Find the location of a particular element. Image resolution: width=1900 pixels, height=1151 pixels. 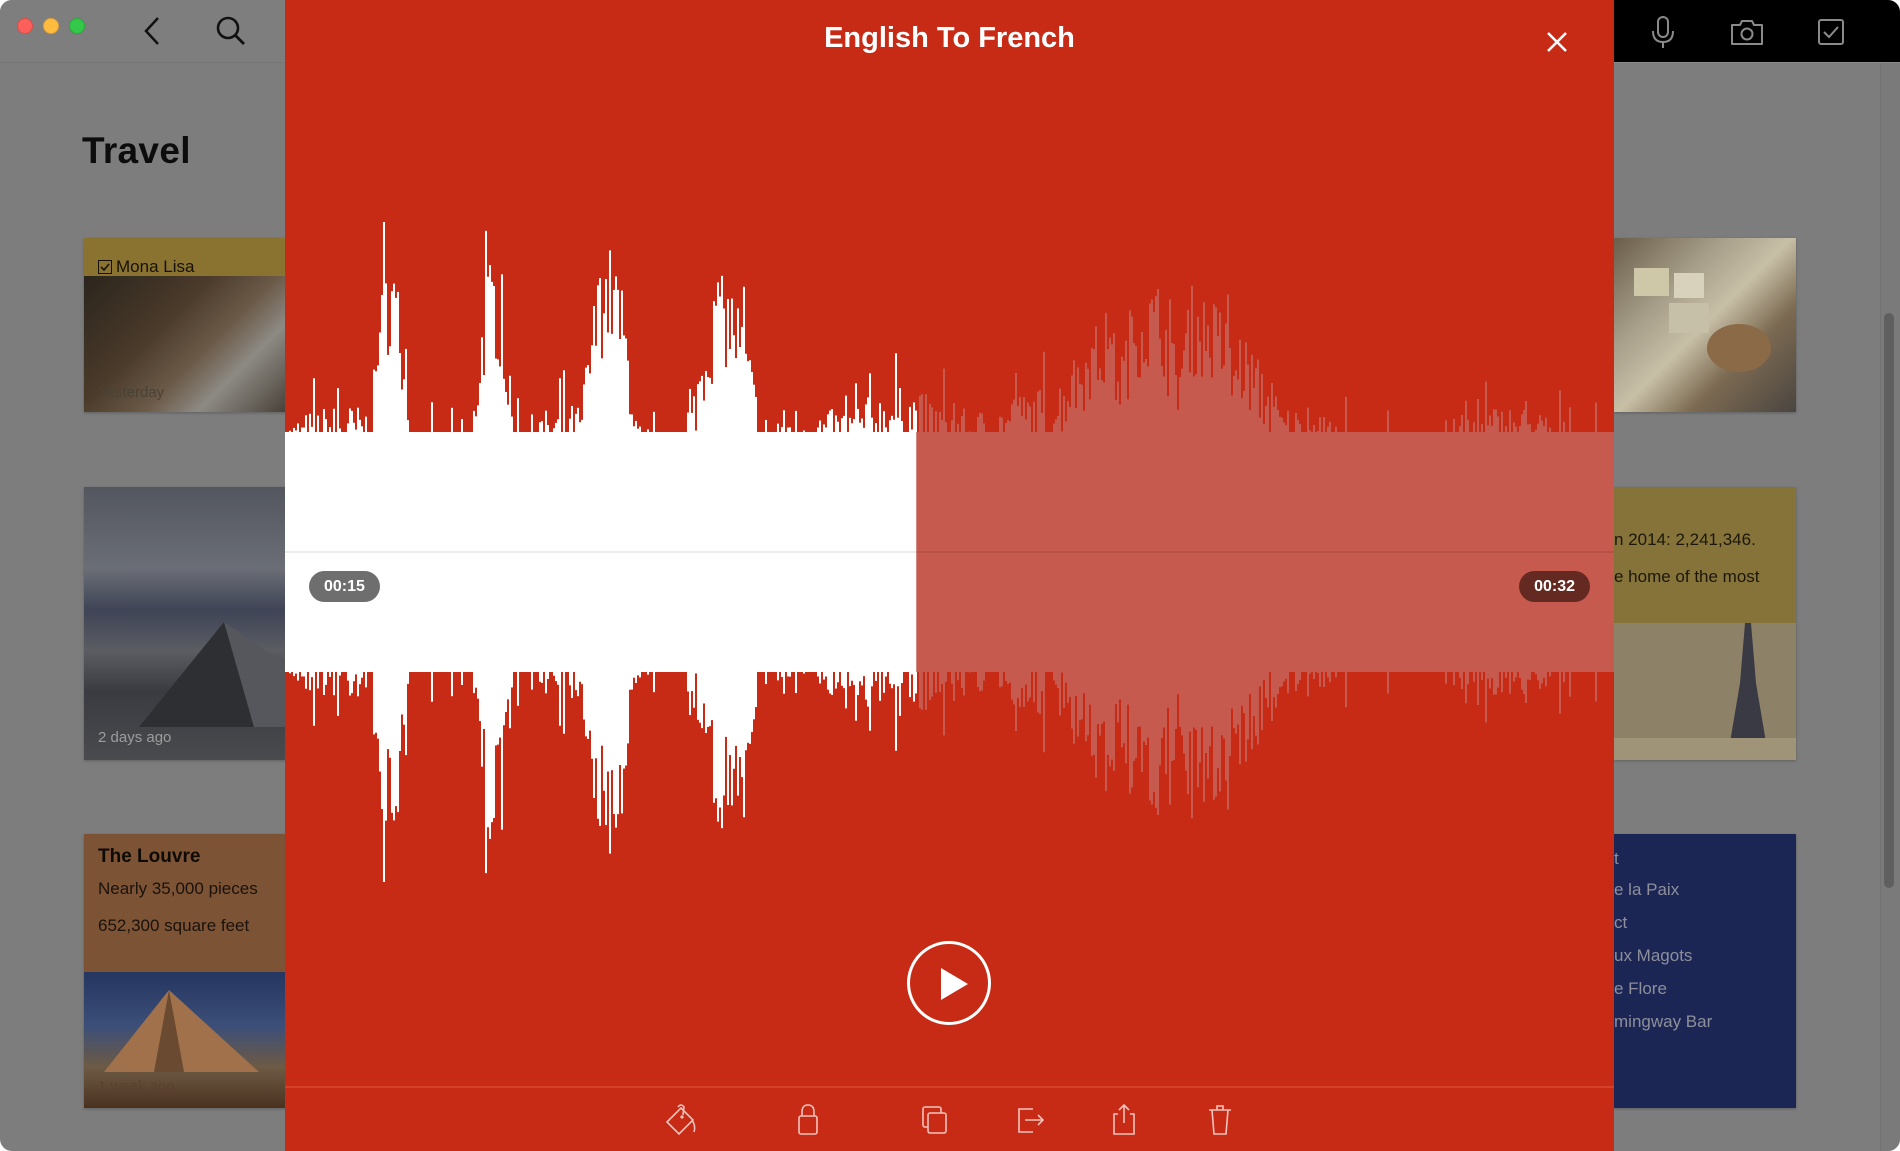

toolbar-right is located at coordinates (1757, 31).